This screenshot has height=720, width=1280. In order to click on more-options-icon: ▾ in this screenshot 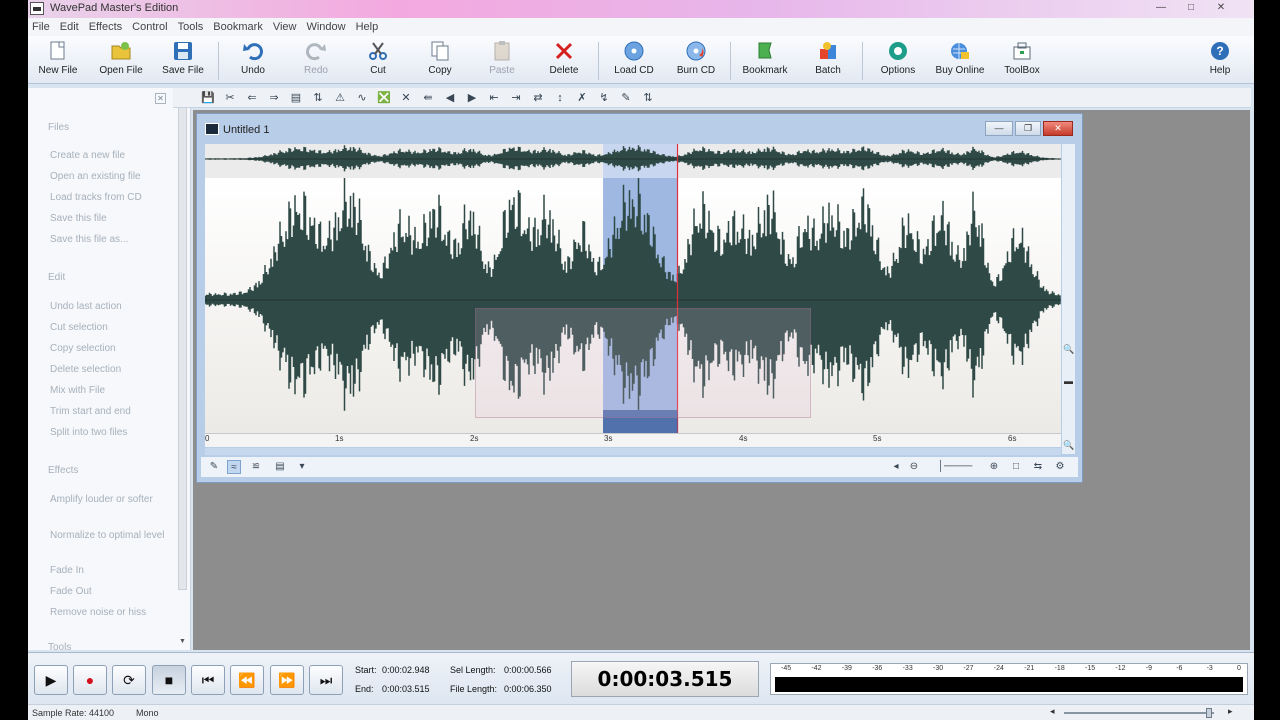, I will do `click(302, 467)`.